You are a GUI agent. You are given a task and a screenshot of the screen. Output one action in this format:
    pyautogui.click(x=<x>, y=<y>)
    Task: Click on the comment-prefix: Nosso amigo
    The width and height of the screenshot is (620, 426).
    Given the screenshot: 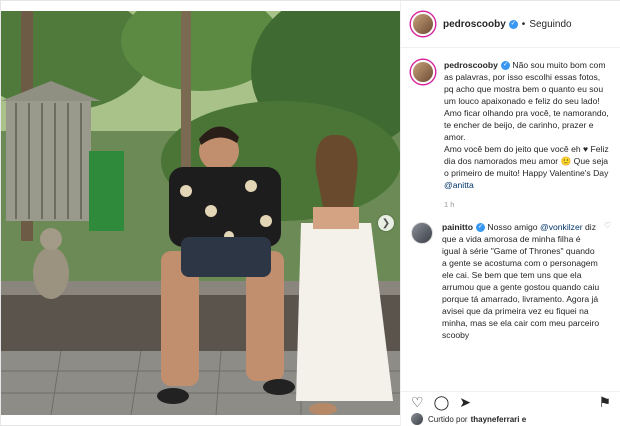 What is the action you would take?
    pyautogui.click(x=512, y=227)
    